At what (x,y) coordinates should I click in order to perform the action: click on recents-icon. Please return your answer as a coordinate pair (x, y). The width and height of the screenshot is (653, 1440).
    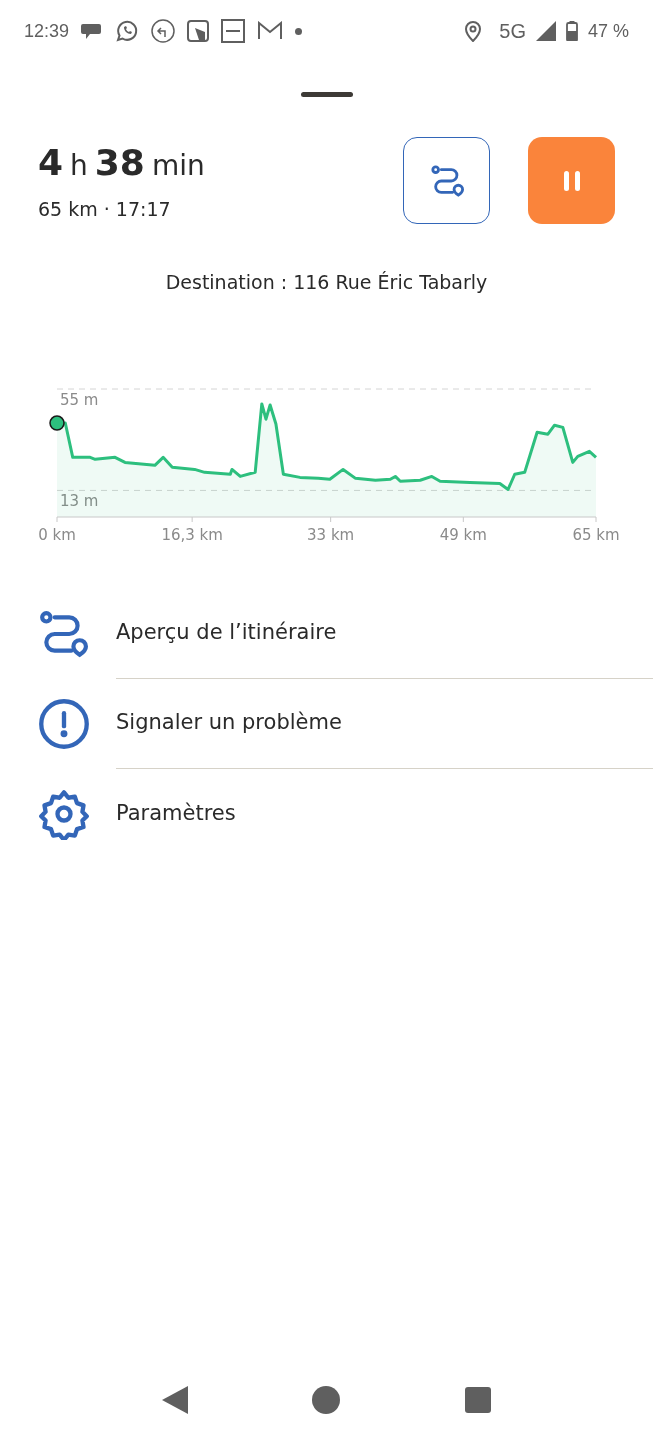
    Looking at the image, I should click on (477, 1400).